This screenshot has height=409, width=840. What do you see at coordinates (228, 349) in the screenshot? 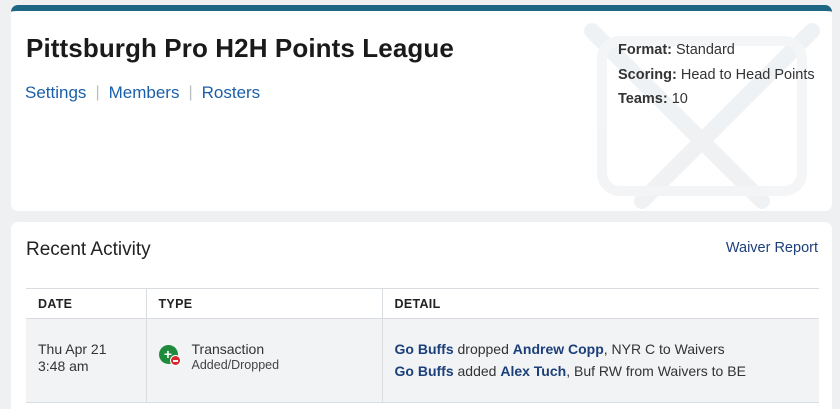
I see `transaction-type: Transaction` at bounding box center [228, 349].